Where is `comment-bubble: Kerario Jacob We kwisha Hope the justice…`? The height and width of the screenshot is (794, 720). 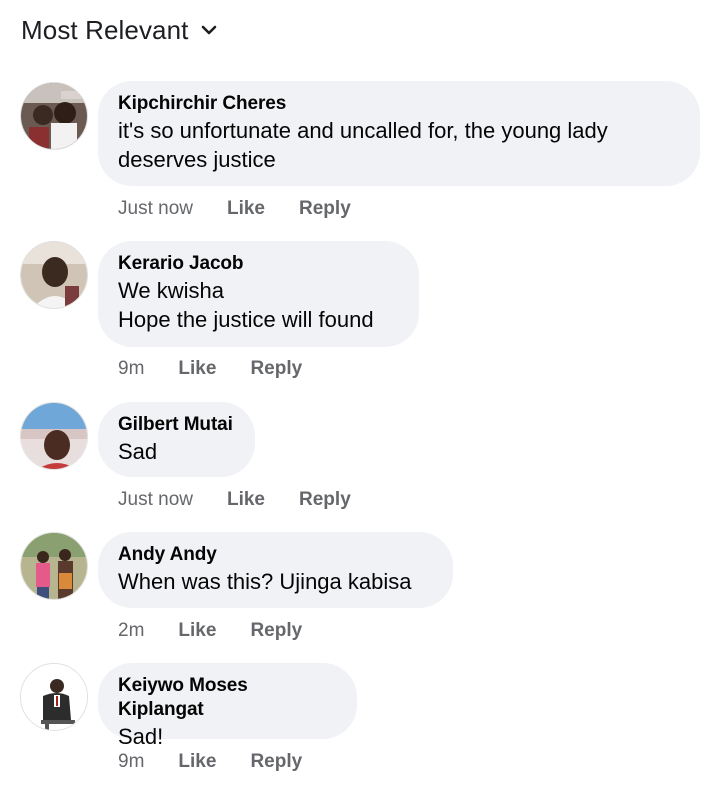 comment-bubble: Kerario Jacob We kwisha Hope the justice… is located at coordinates (258, 294).